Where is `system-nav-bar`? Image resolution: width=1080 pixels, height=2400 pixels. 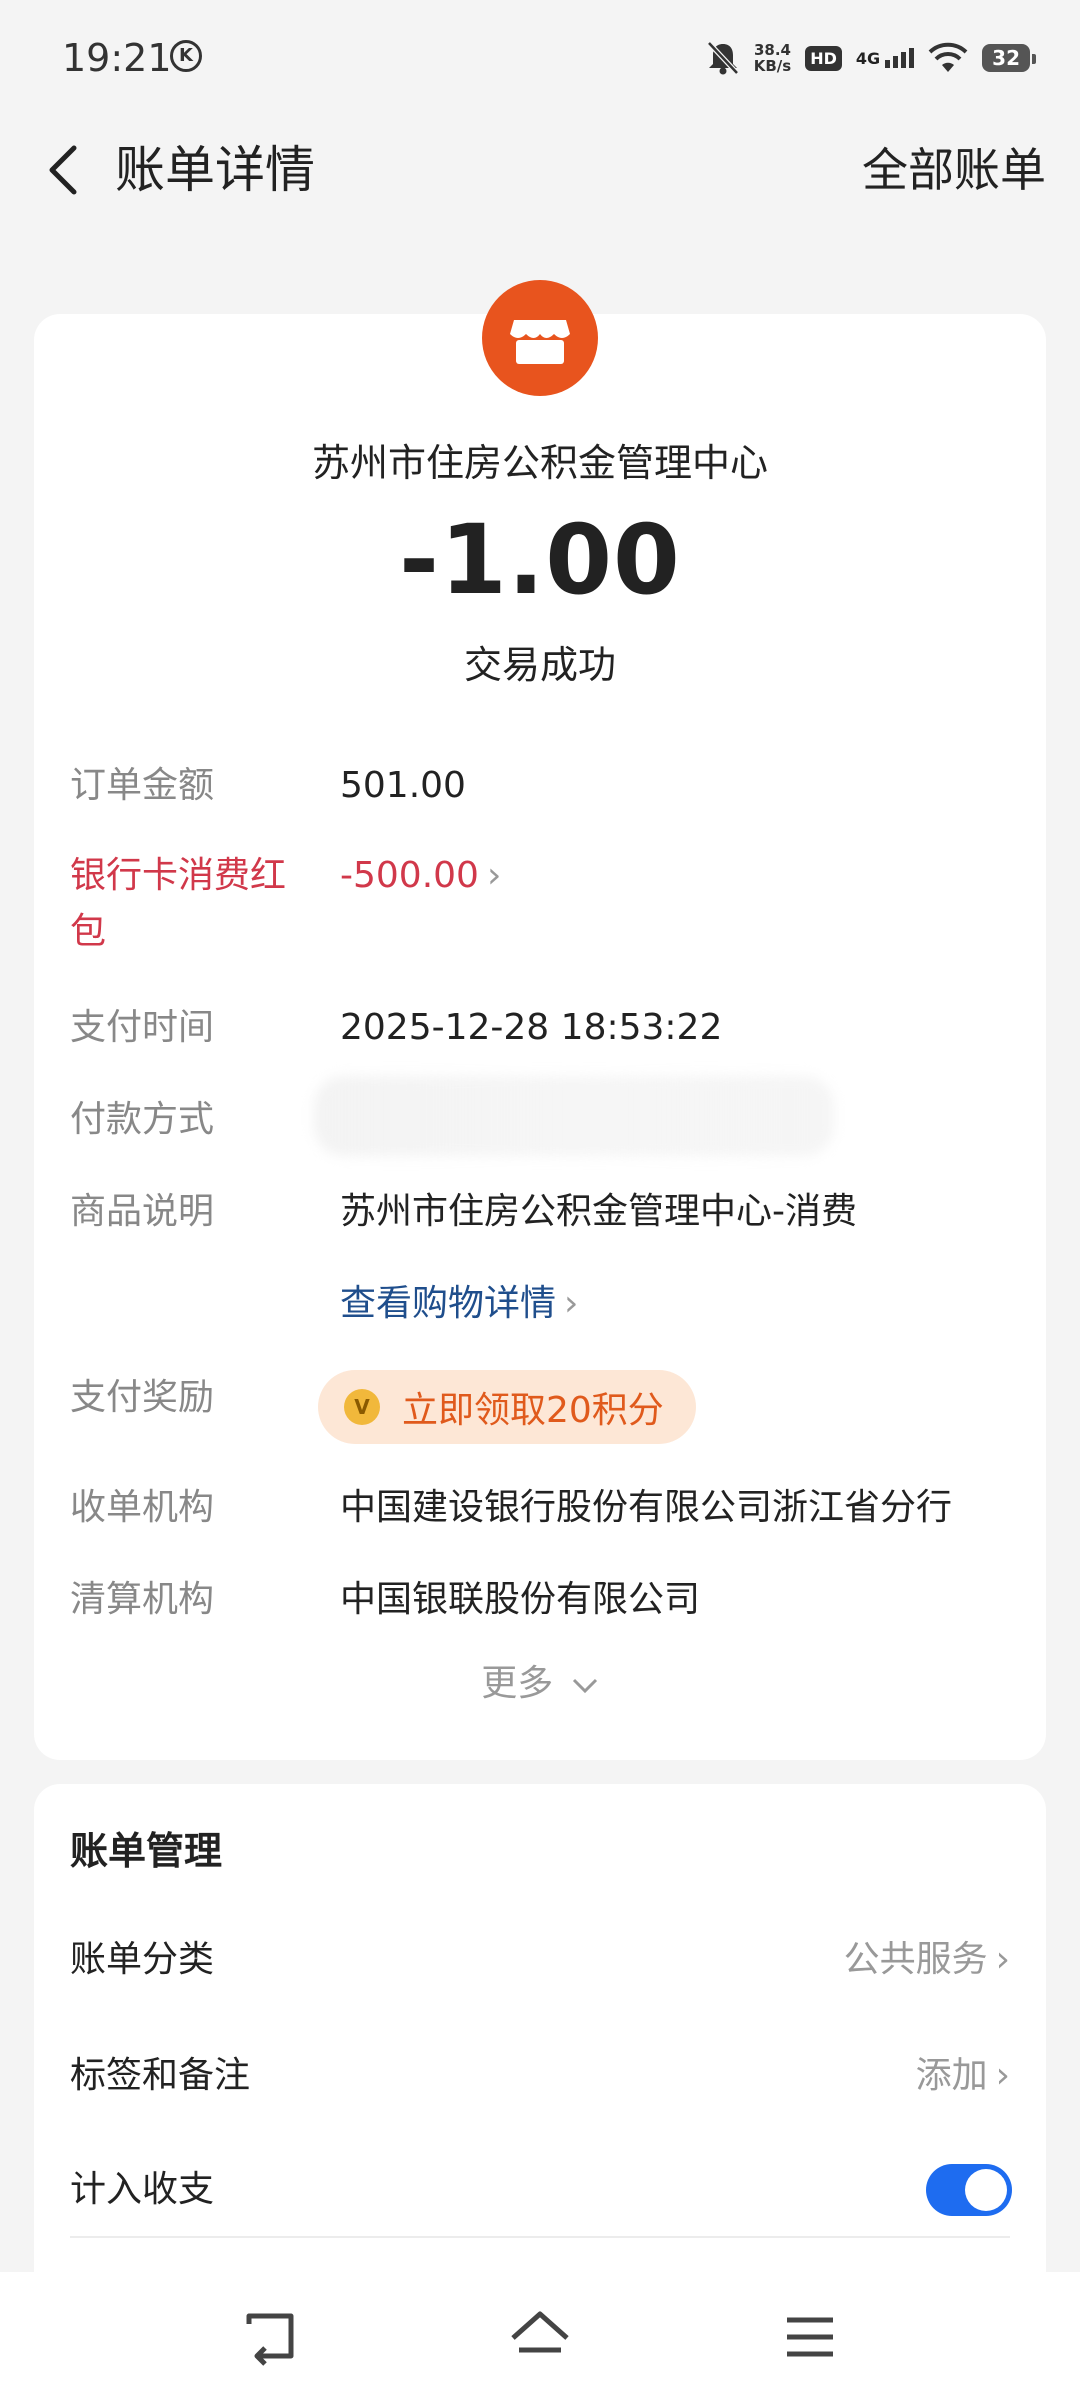
system-nav-bar is located at coordinates (540, 2336).